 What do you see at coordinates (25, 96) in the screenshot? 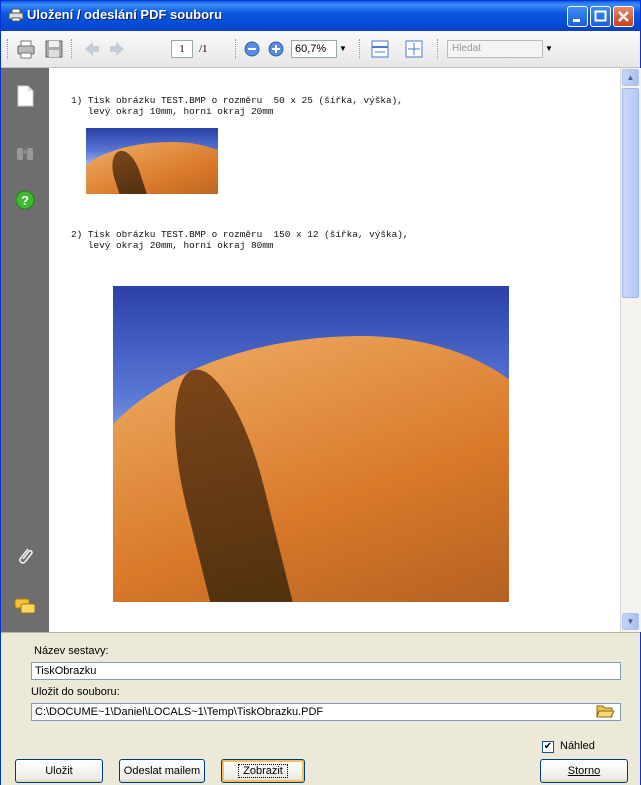
I see `pages-icon` at bounding box center [25, 96].